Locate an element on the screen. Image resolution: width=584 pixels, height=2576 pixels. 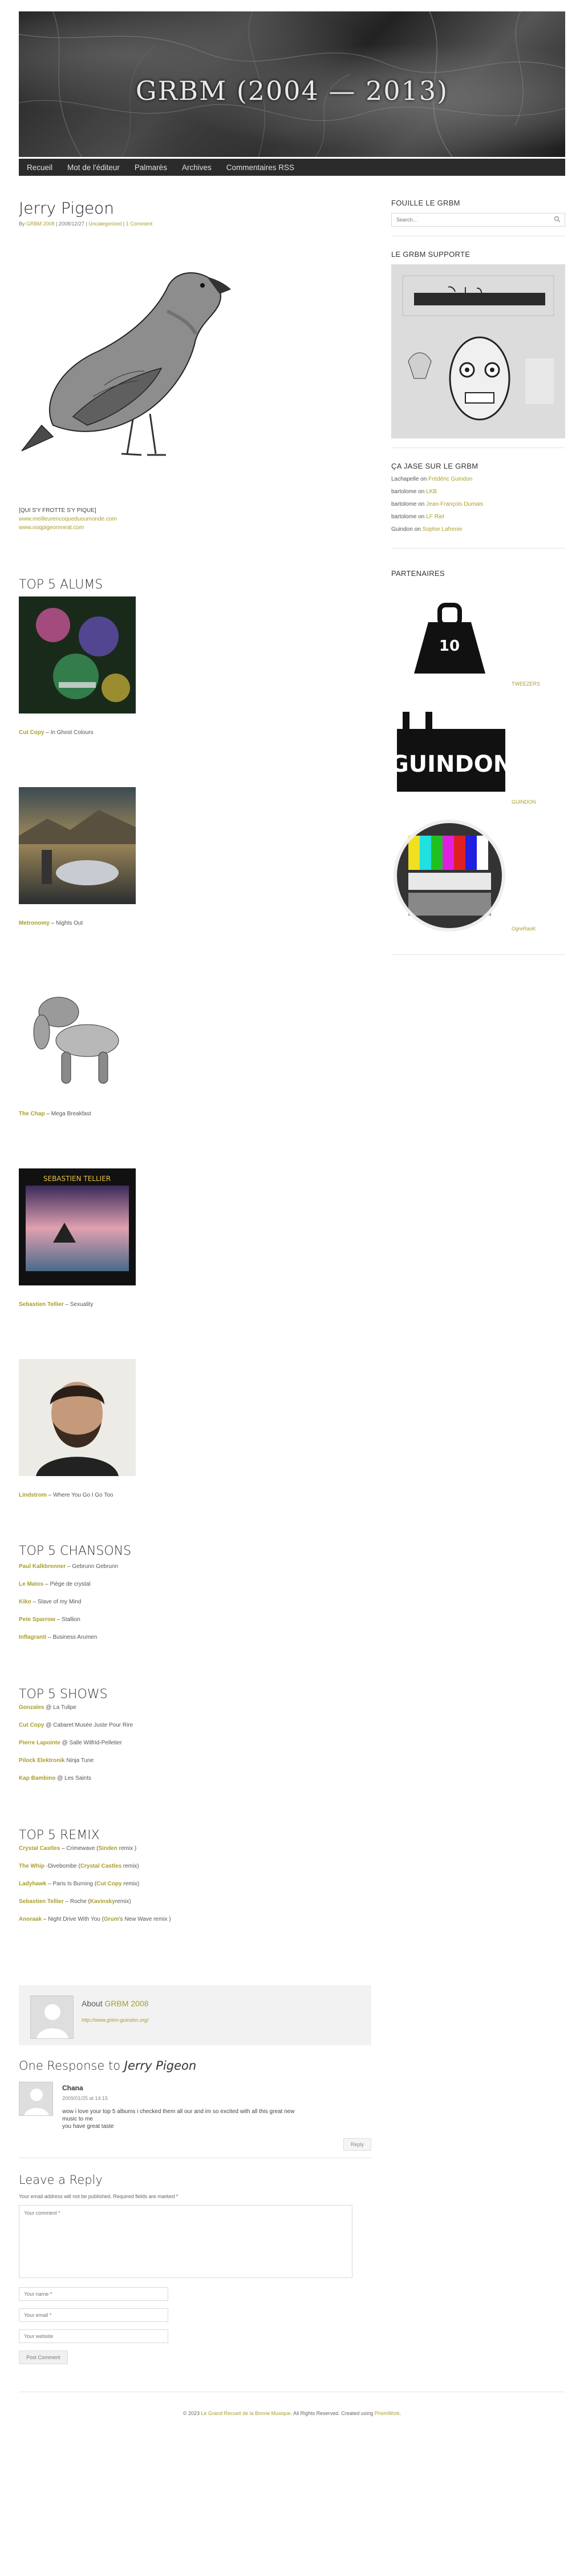
album-artist-link: Cut Copy is located at coordinates (31, 733).